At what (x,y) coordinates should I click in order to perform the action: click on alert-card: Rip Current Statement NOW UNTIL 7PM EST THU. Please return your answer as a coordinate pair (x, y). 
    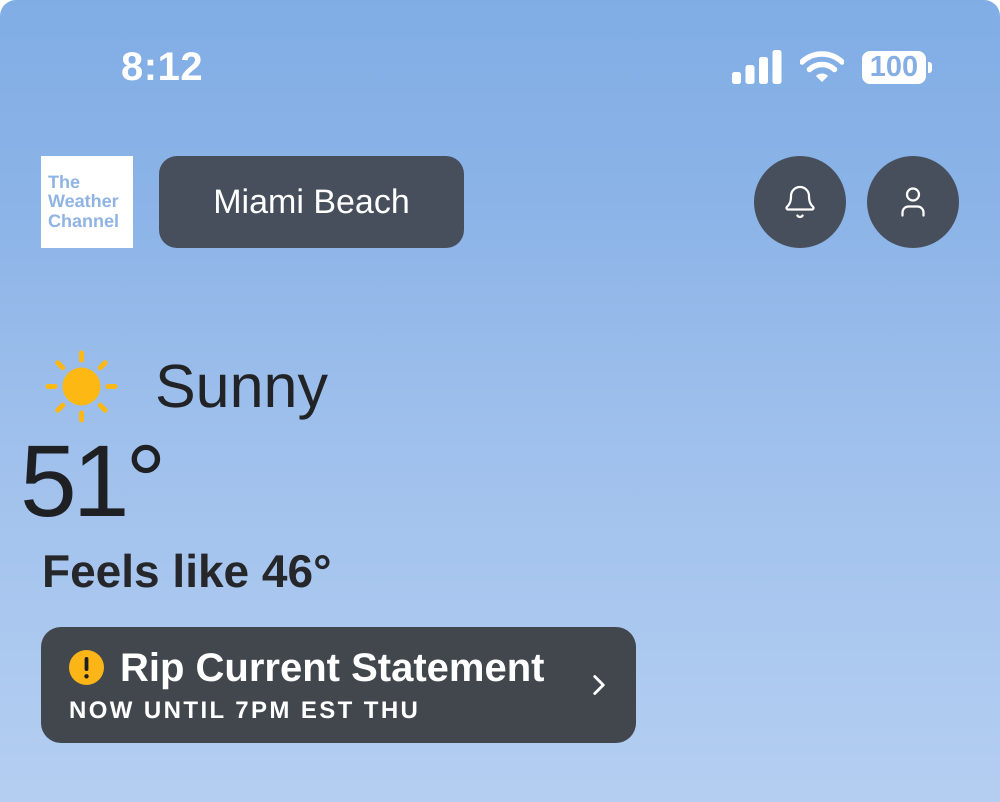
    Looking at the image, I should click on (338, 685).